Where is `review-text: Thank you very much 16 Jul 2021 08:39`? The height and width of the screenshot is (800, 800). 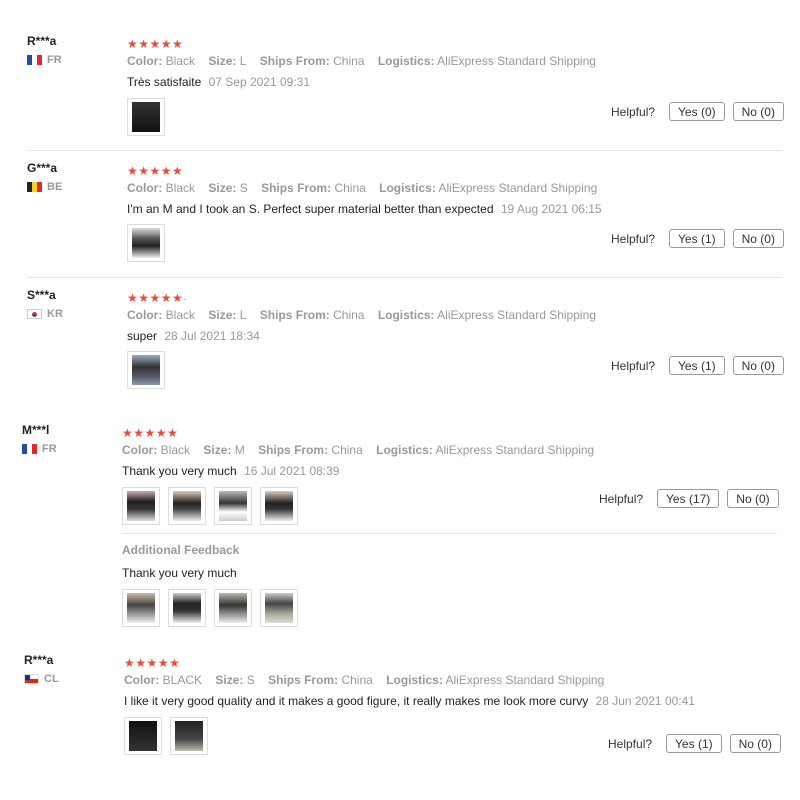 review-text: Thank you very much 16 Jul 2021 08:39 is located at coordinates (449, 471).